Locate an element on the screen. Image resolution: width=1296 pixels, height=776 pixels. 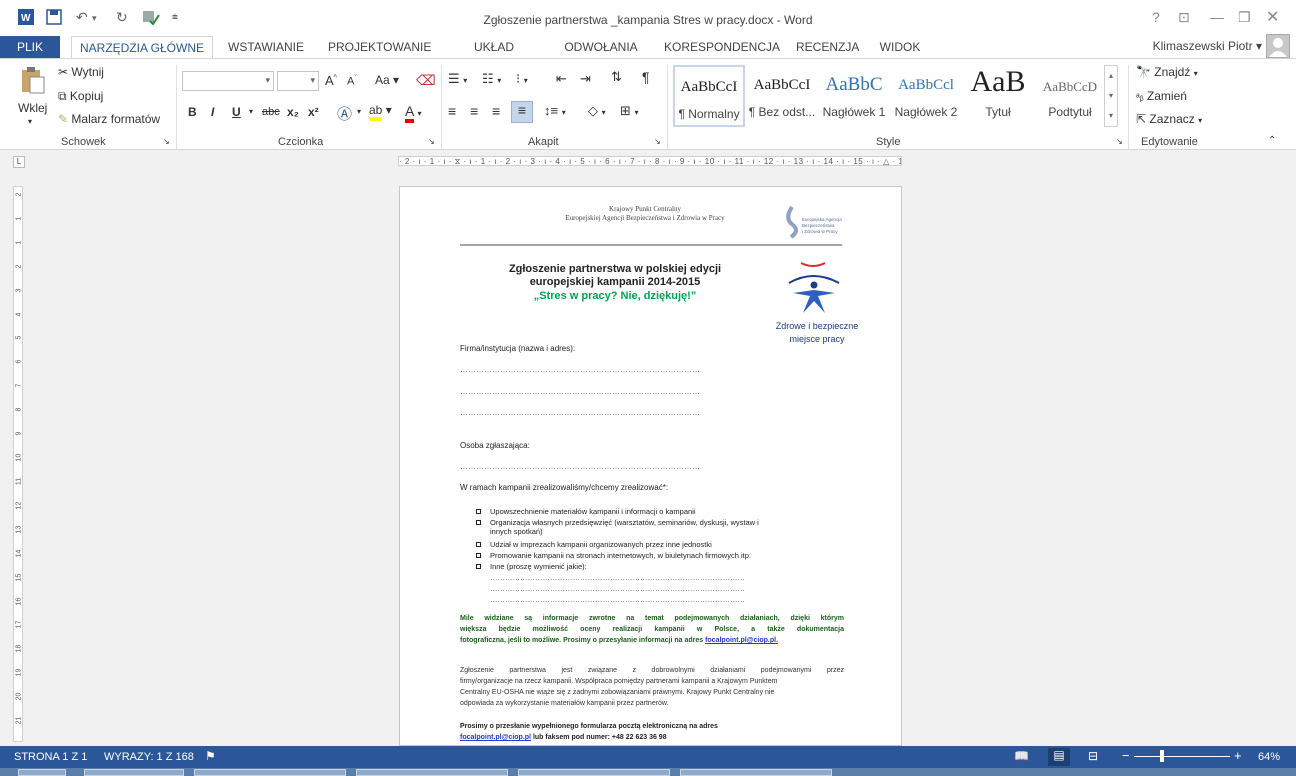
find-button: 🔭 Znajdź ▾ is located at coordinates (1167, 72).